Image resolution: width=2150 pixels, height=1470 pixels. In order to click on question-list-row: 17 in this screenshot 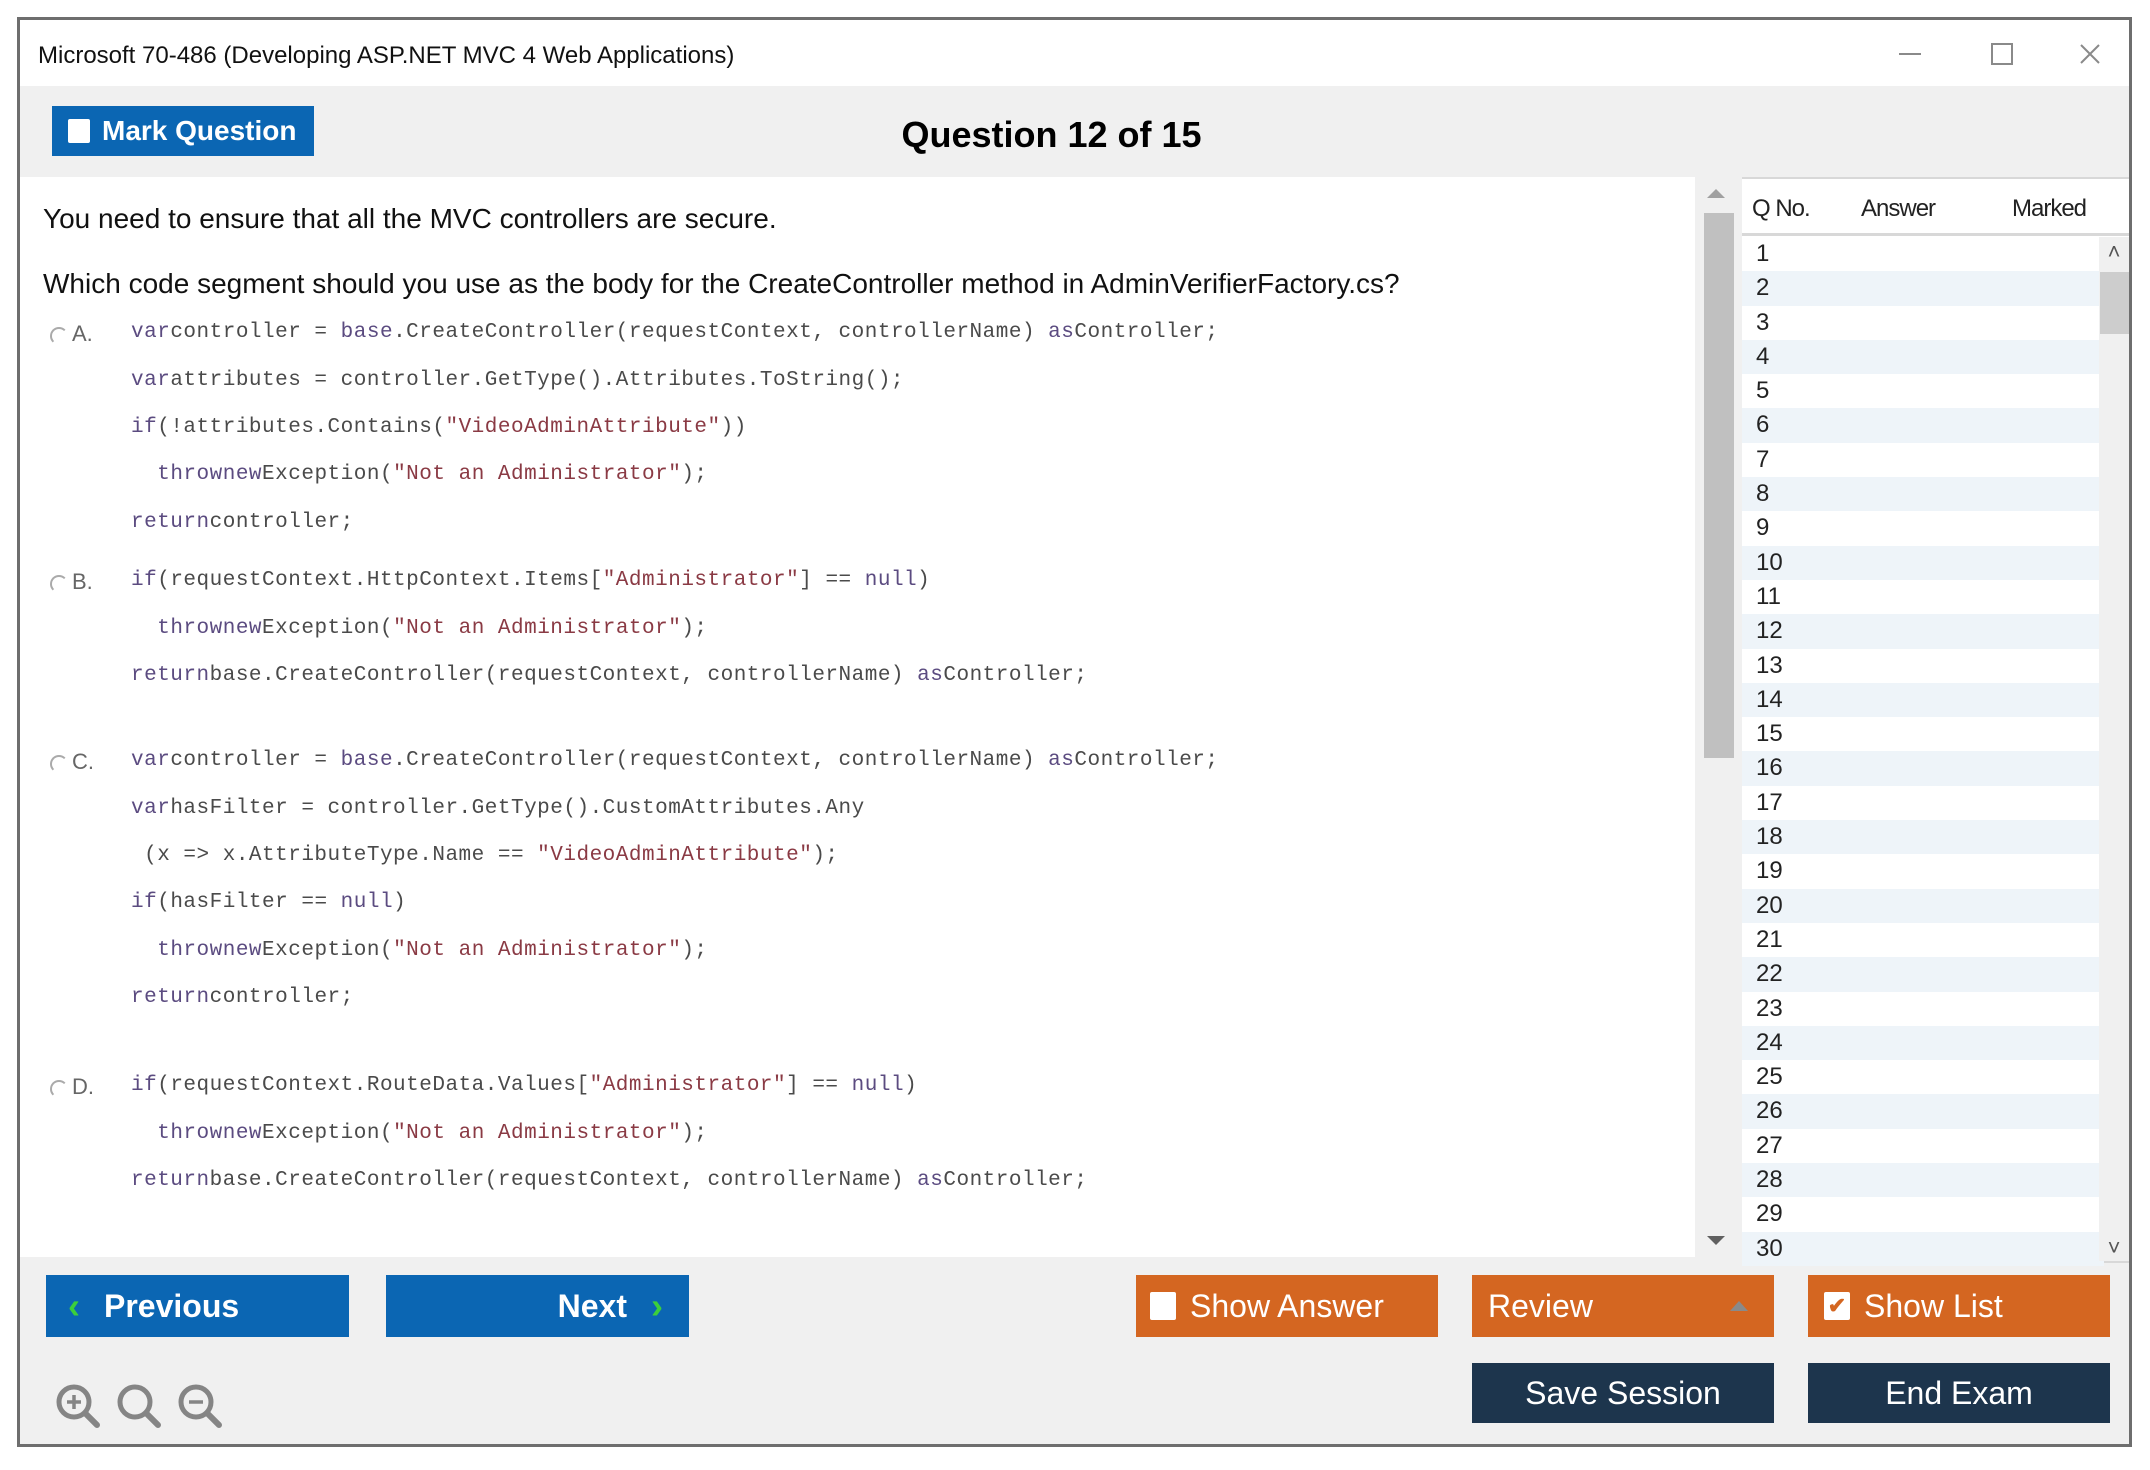, I will do `click(1923, 803)`.